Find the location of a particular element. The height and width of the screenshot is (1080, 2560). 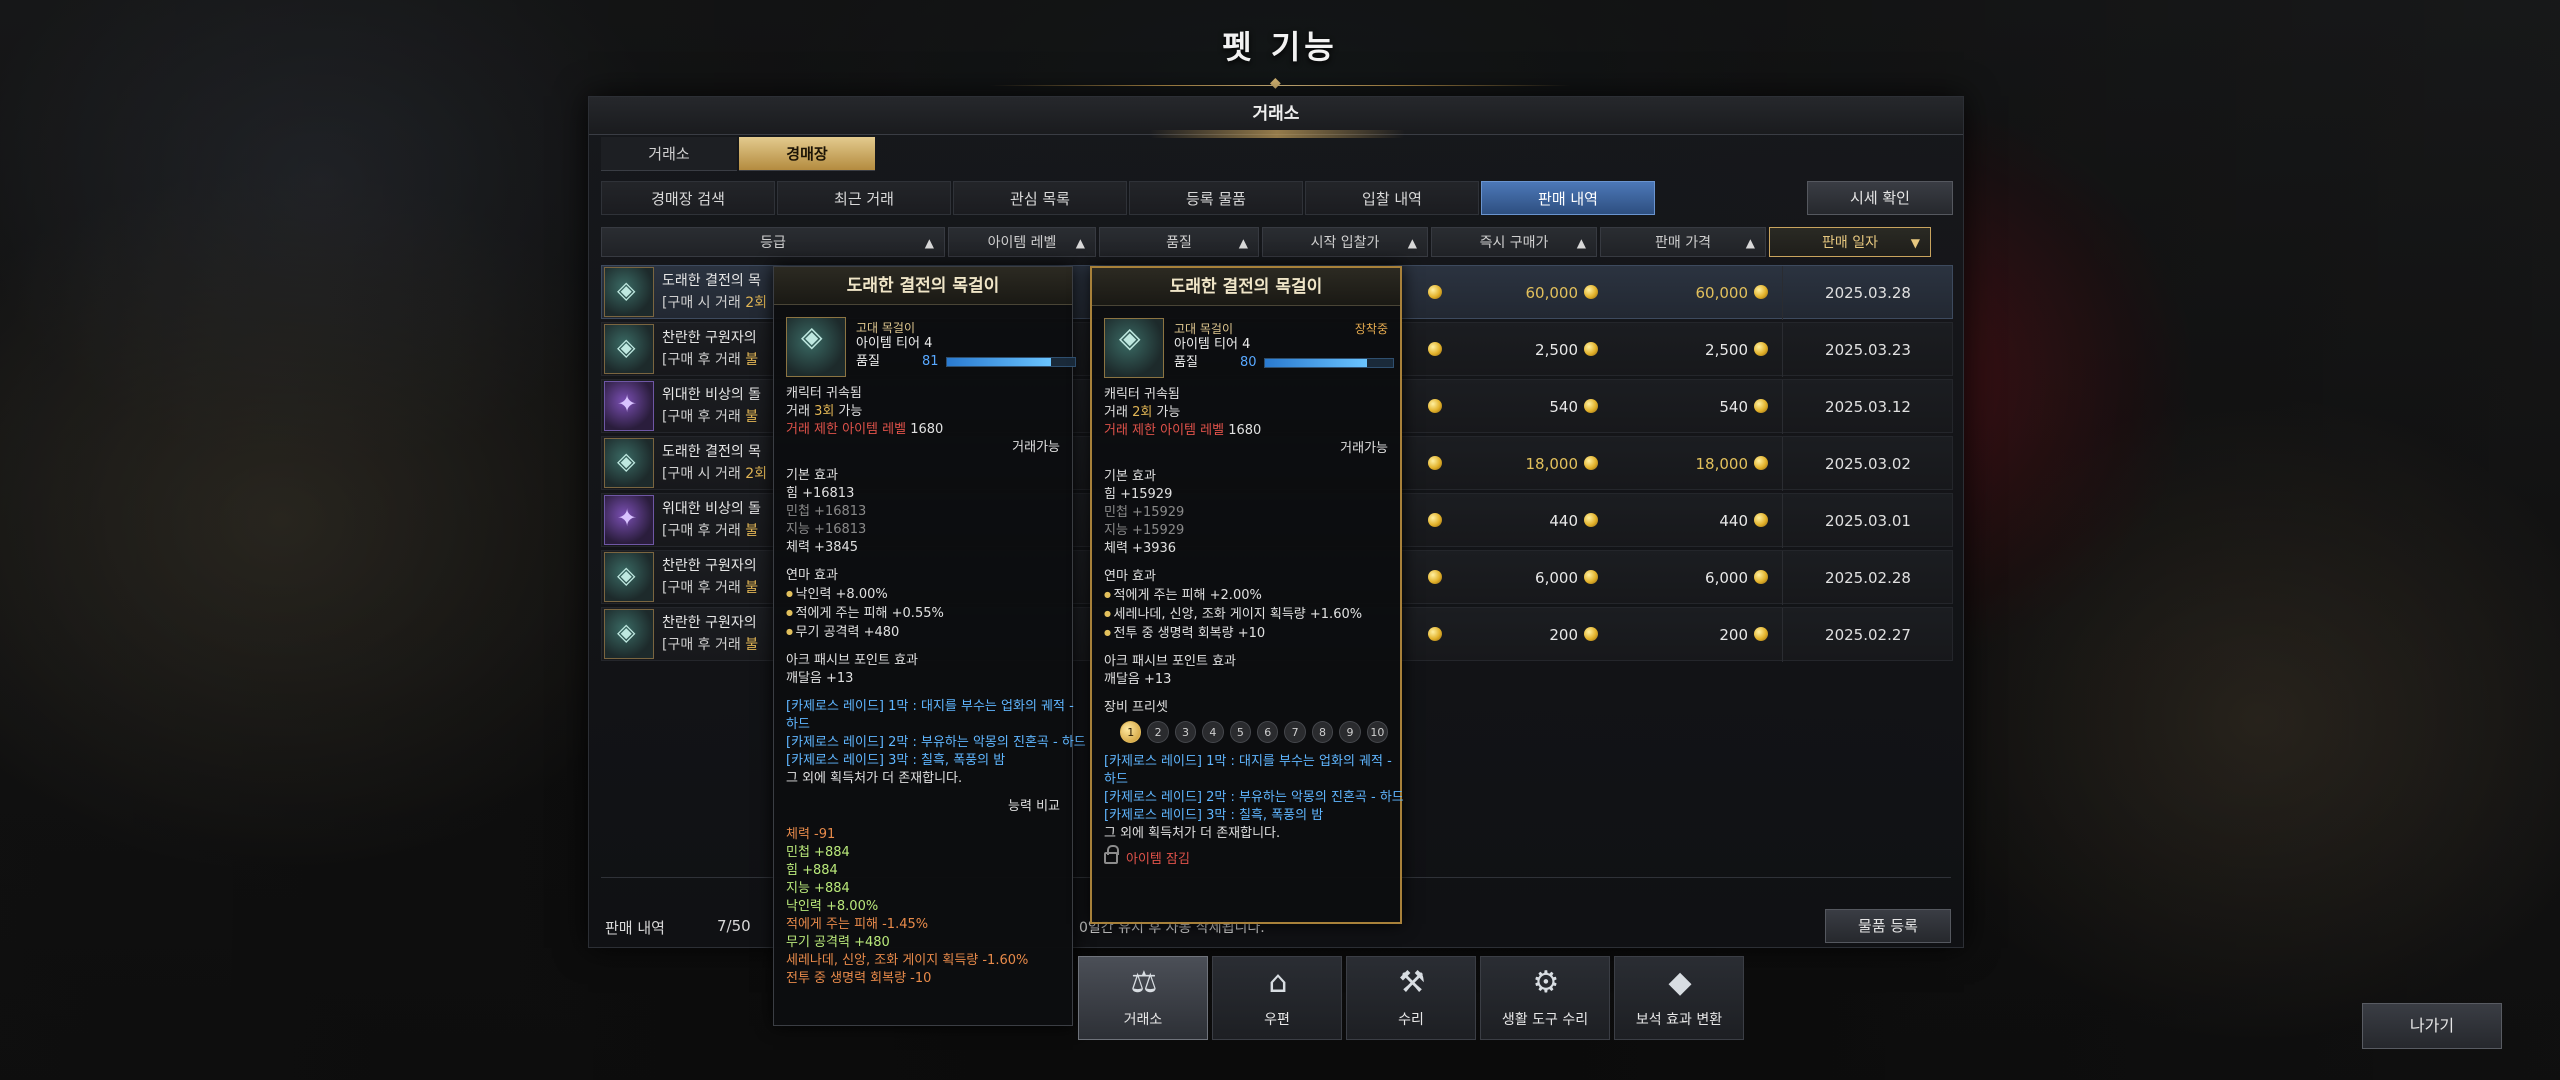

tooltip-tier: 아이템 티어 4 is located at coordinates (1212, 344).